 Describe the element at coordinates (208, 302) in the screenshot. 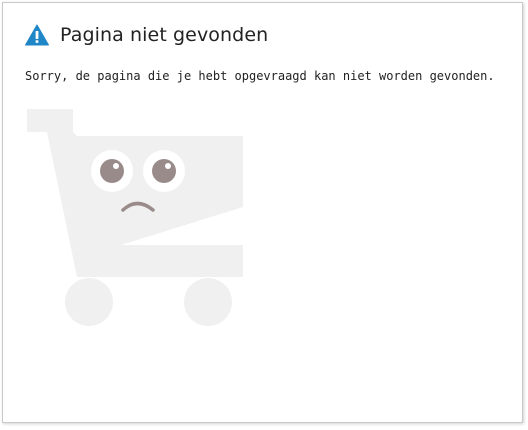

I see `cart-wheel-right` at that location.